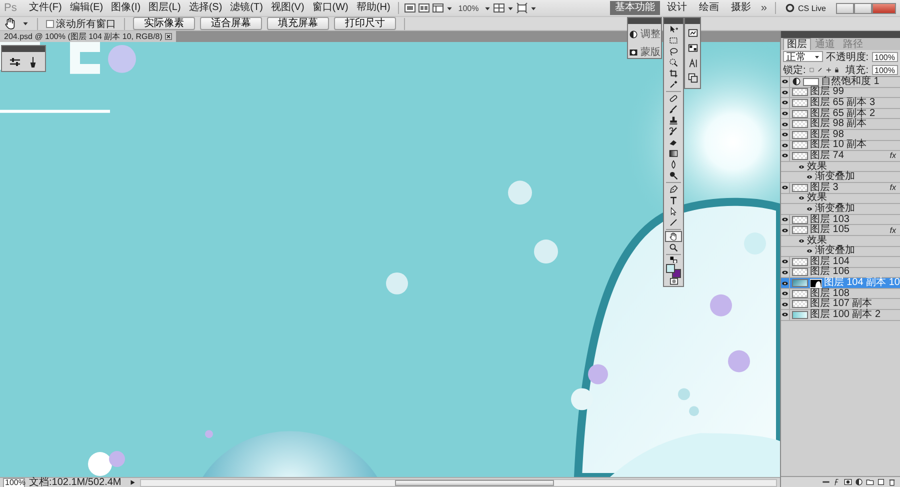  Describe the element at coordinates (164, 23) in the screenshot. I see `view-button: 实际像素` at that location.